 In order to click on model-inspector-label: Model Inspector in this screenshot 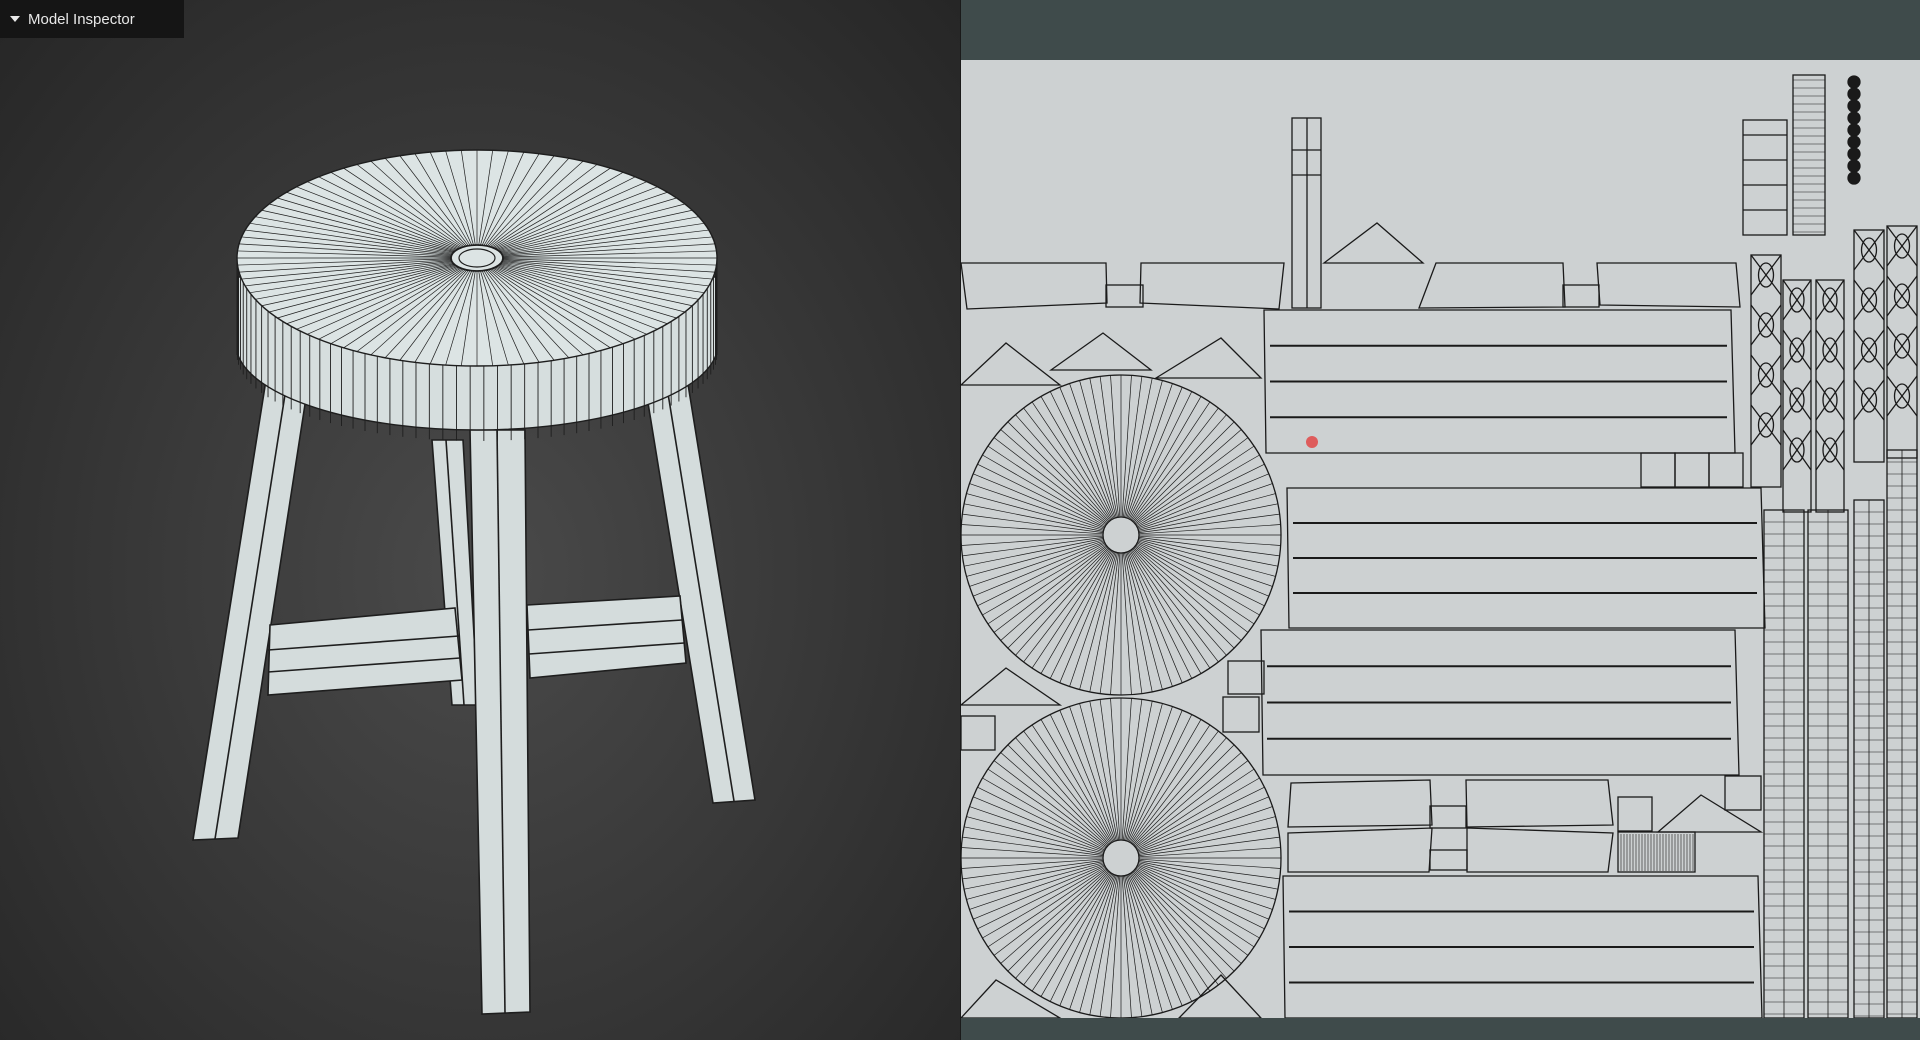, I will do `click(81, 19)`.